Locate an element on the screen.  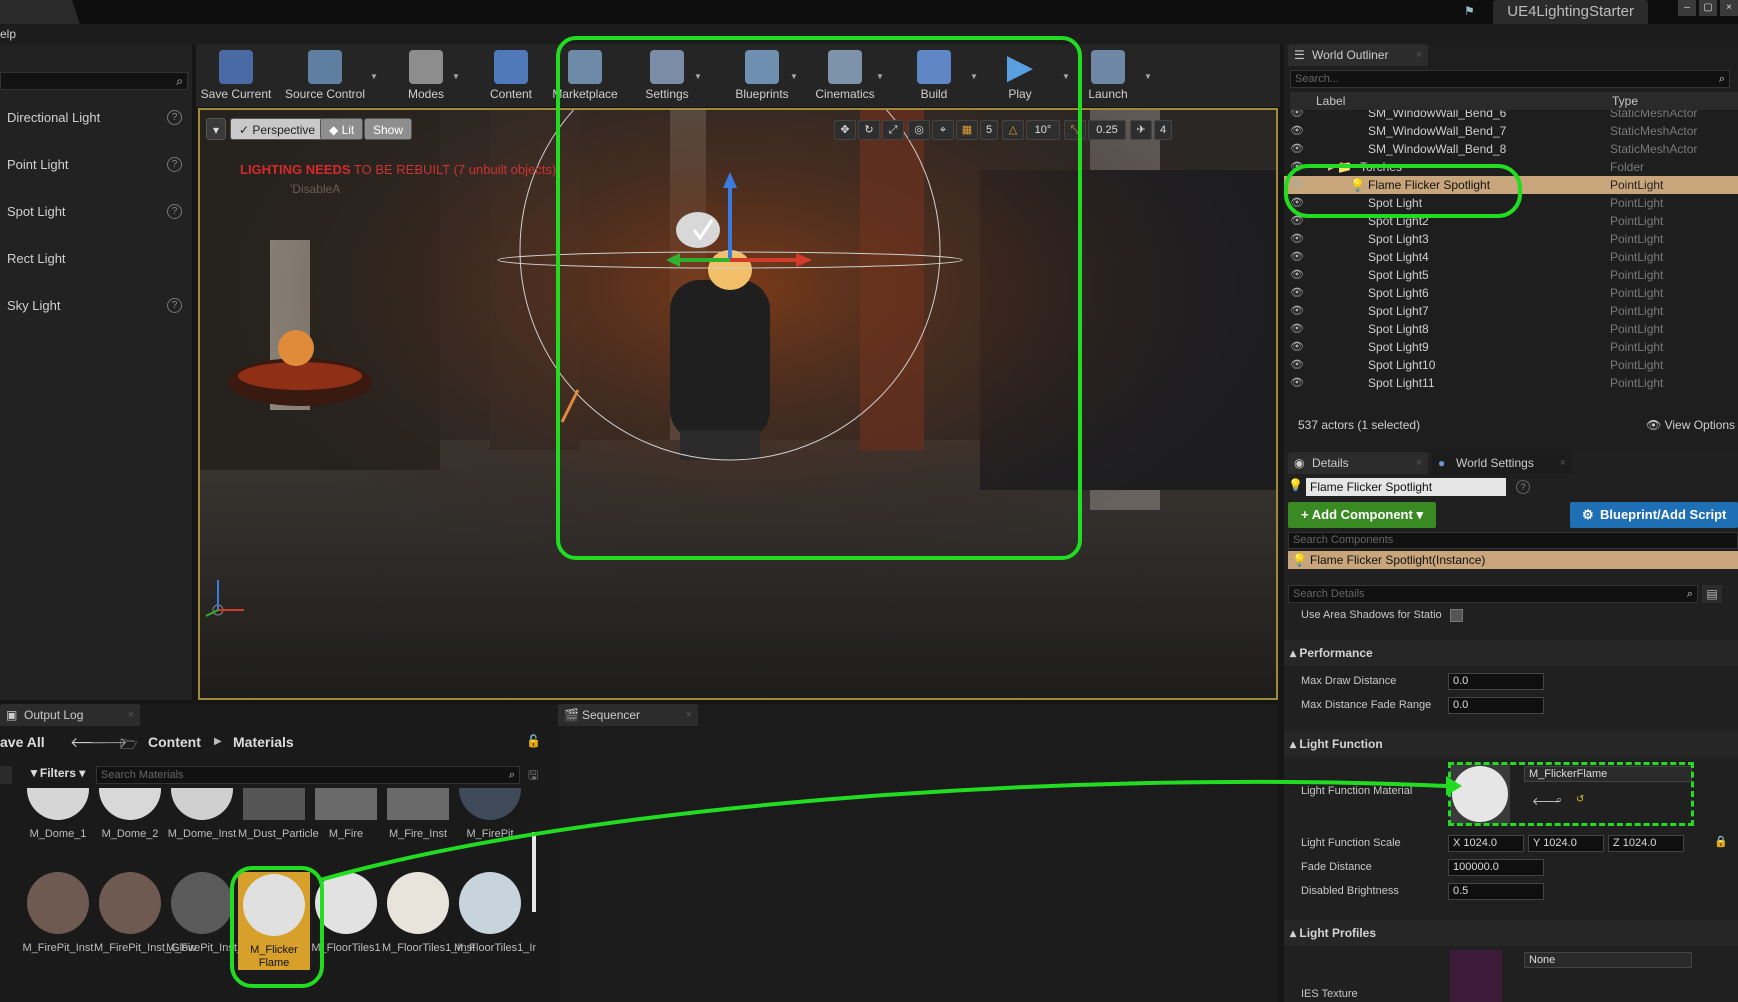
asset-tile: M_FloorTiles1 is located at coordinates (346, 913).